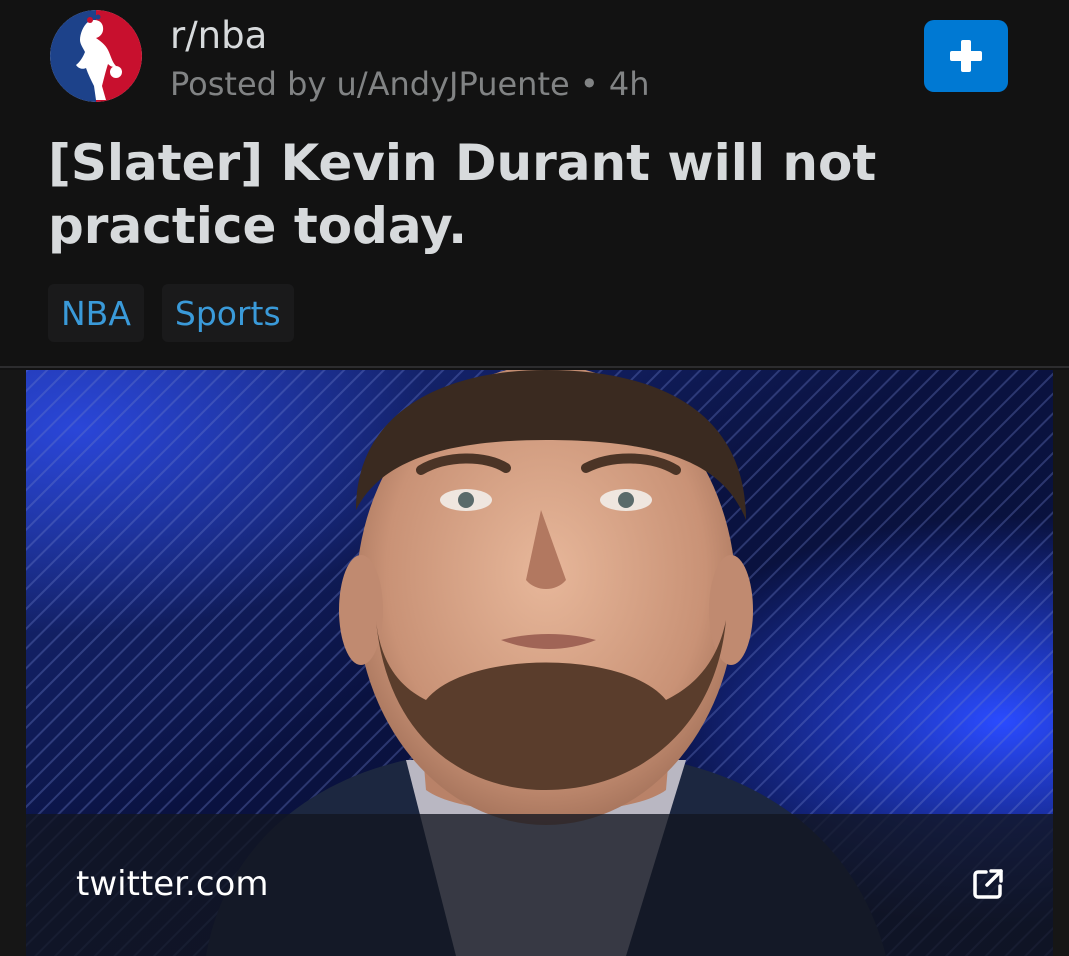 The image size is (1069, 956). I want to click on subreddit-avatar, so click(96, 56).